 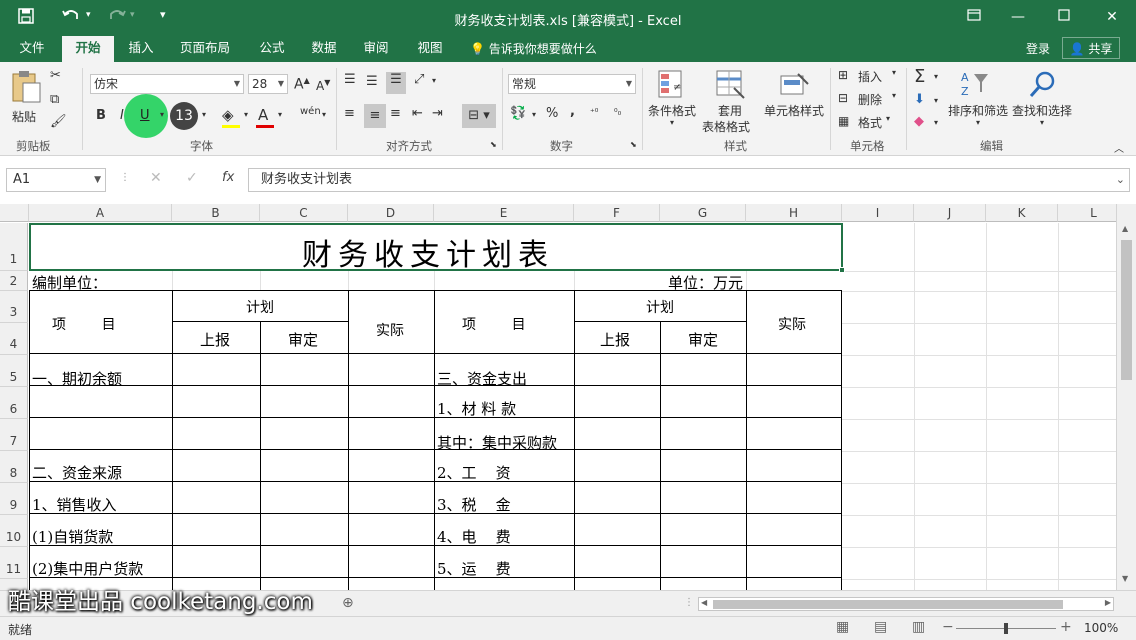 What do you see at coordinates (936, 100) in the screenshot?
I see `fill-dropdown-icon: ▾` at bounding box center [936, 100].